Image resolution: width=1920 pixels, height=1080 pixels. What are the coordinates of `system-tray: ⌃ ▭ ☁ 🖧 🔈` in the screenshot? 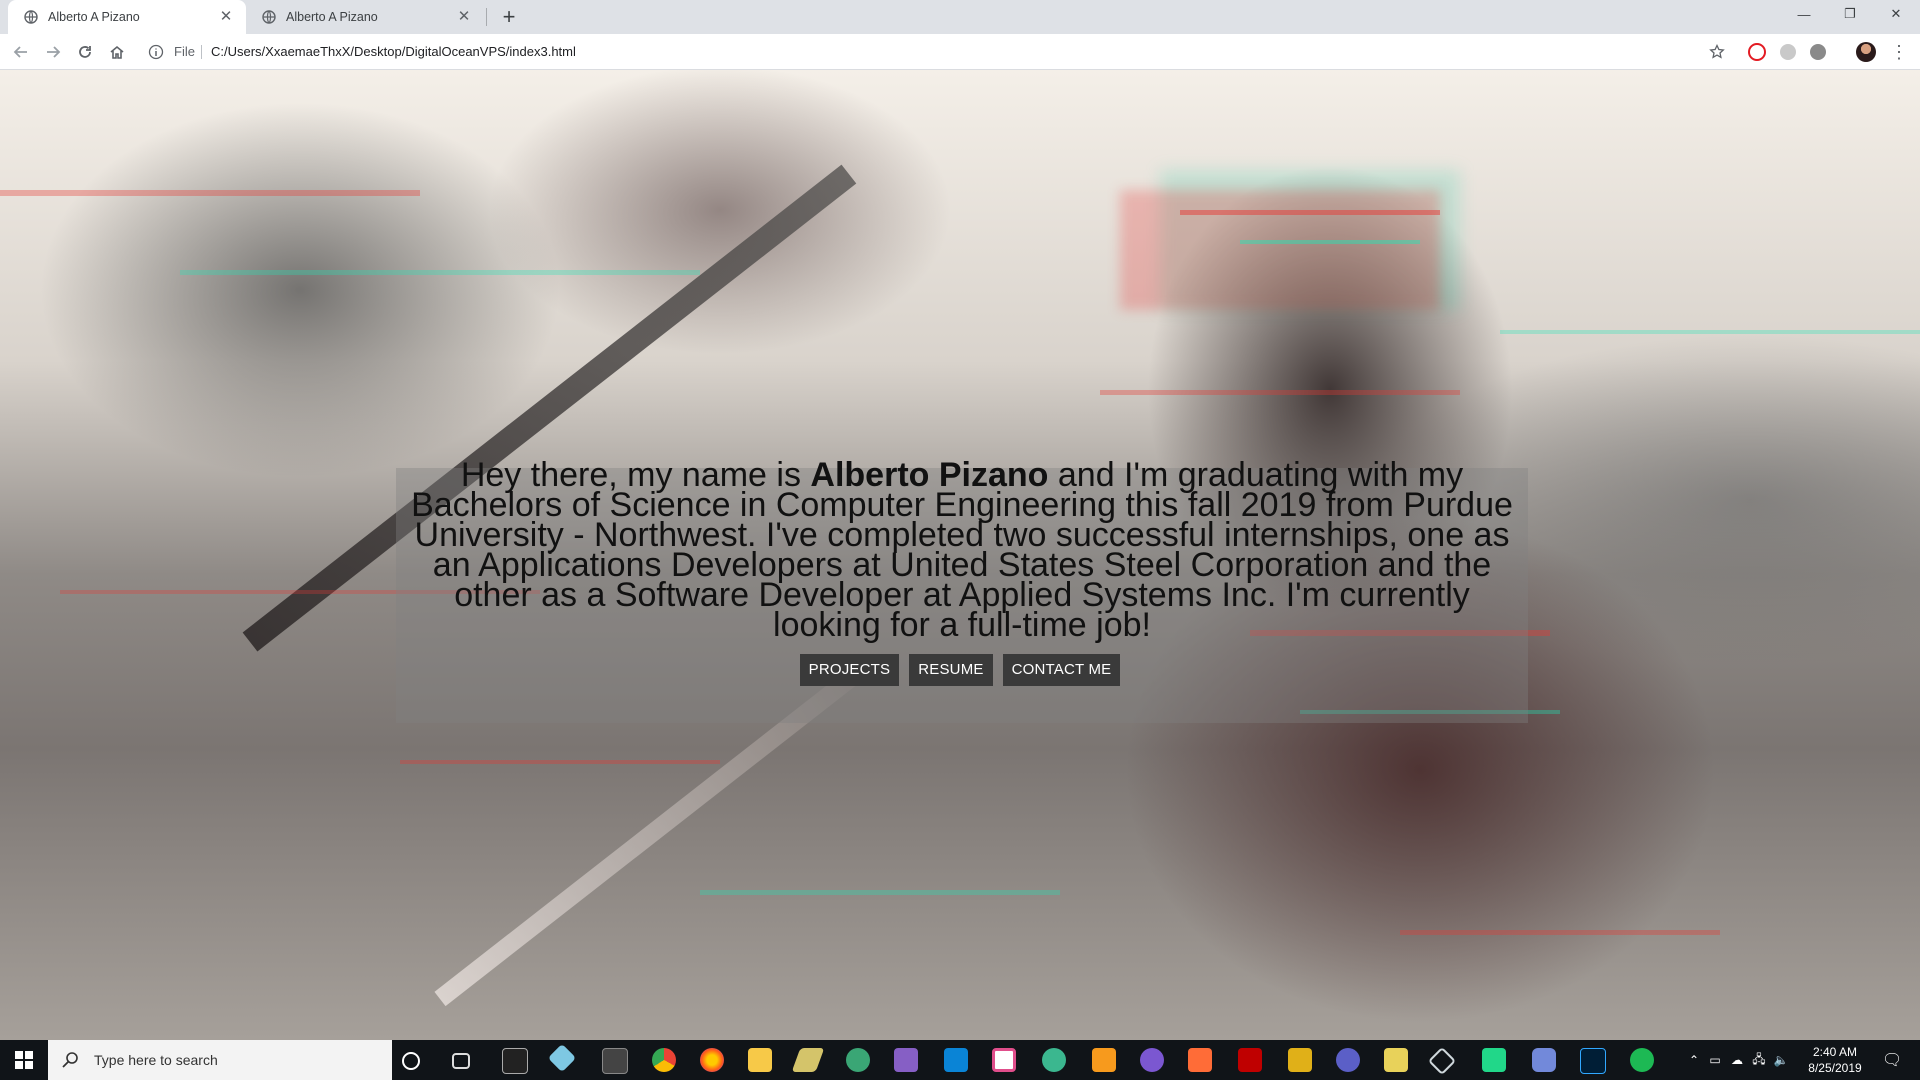 It's located at (1738, 1060).